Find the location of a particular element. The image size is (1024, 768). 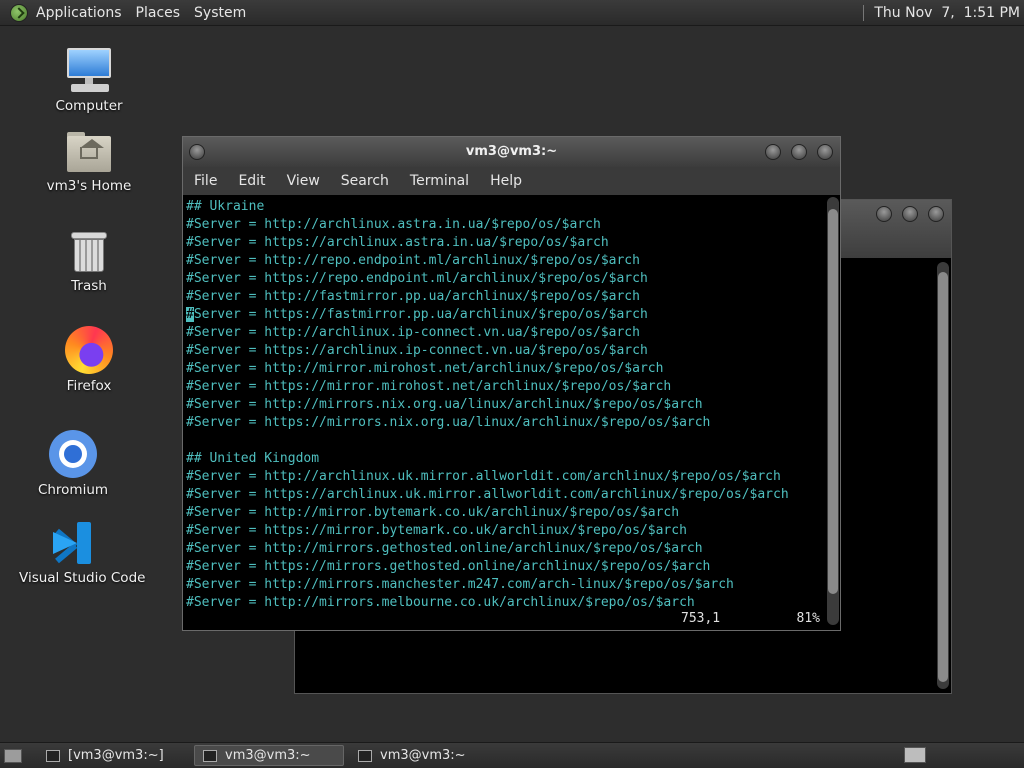

terminal-line: ## Ukraine is located at coordinates (225, 206).